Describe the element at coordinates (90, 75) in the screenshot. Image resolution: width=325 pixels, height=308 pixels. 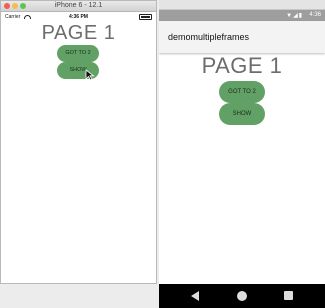
I see `pointer-cursor-icon` at that location.